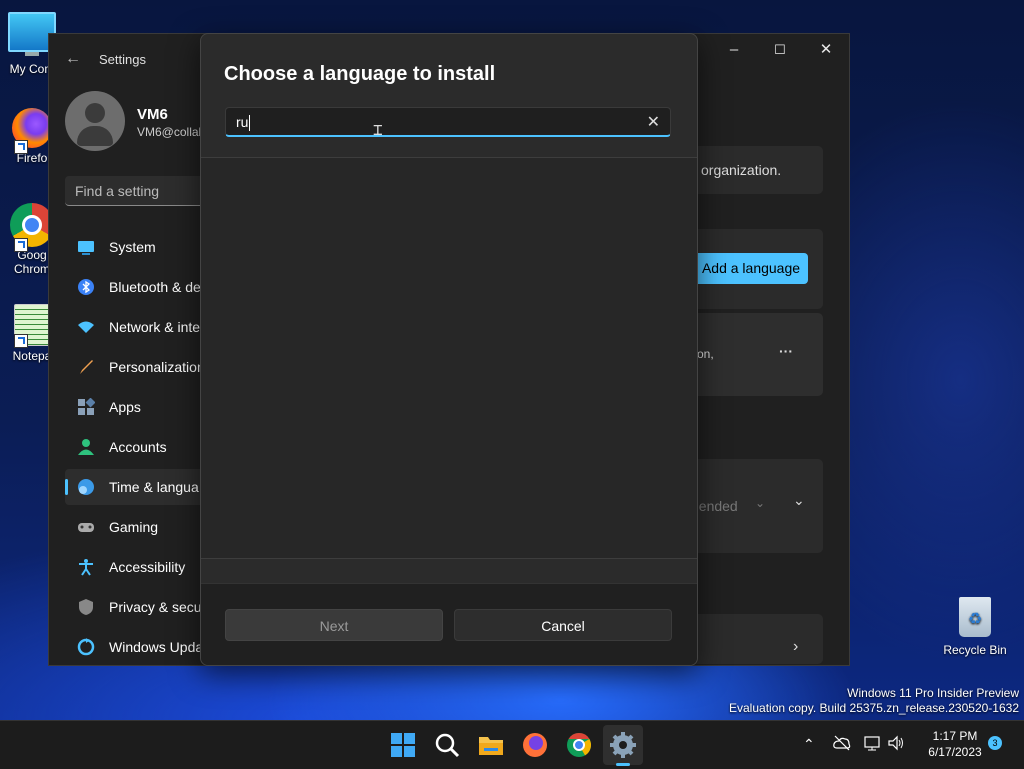 This screenshot has width=1024, height=769. What do you see at coordinates (86, 487) in the screenshot?
I see `time-language-icon` at bounding box center [86, 487].